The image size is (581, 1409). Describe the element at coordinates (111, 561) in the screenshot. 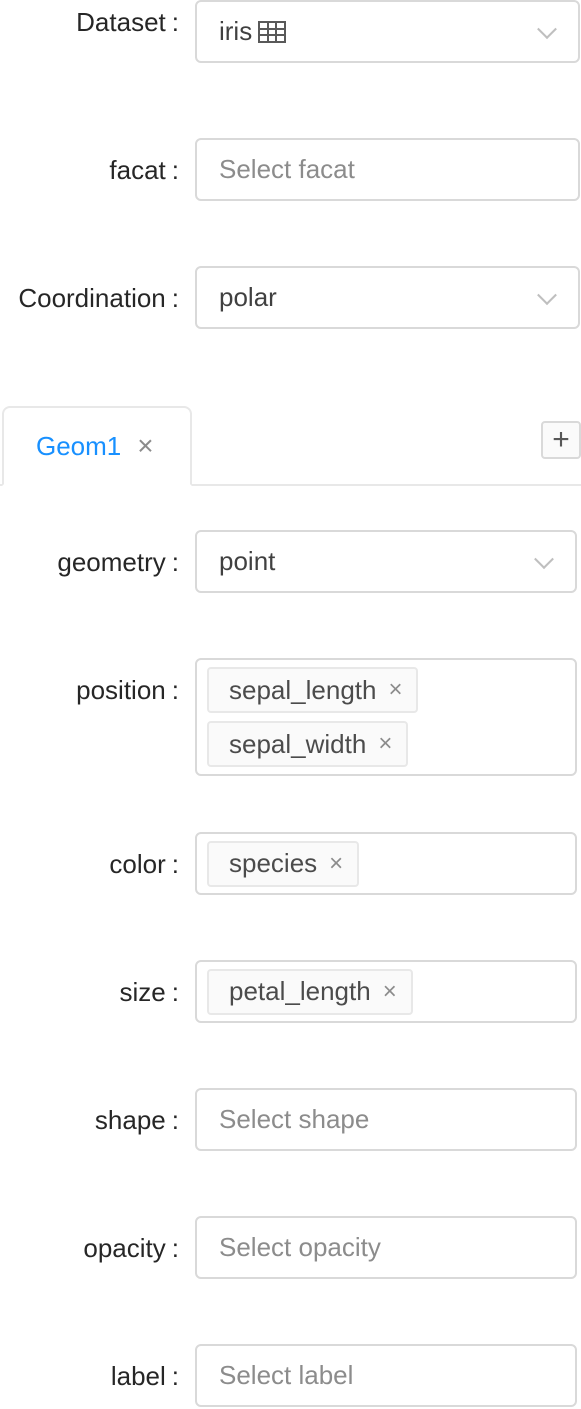

I see `geometry-label-text: geometry` at that location.